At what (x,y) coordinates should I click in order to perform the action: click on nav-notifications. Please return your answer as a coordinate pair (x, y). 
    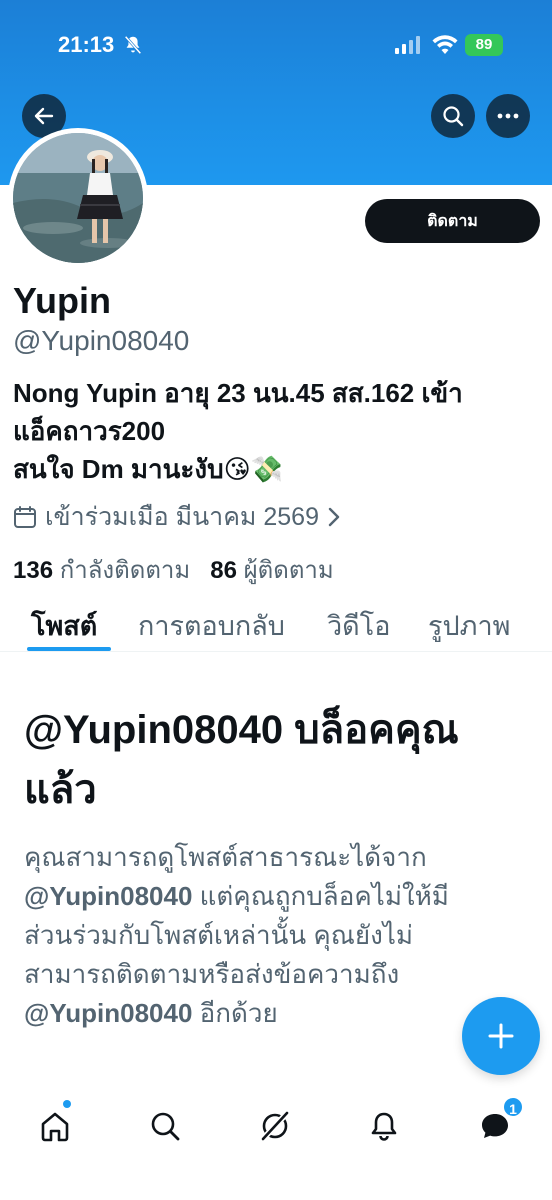
    Looking at the image, I should click on (384, 1126).